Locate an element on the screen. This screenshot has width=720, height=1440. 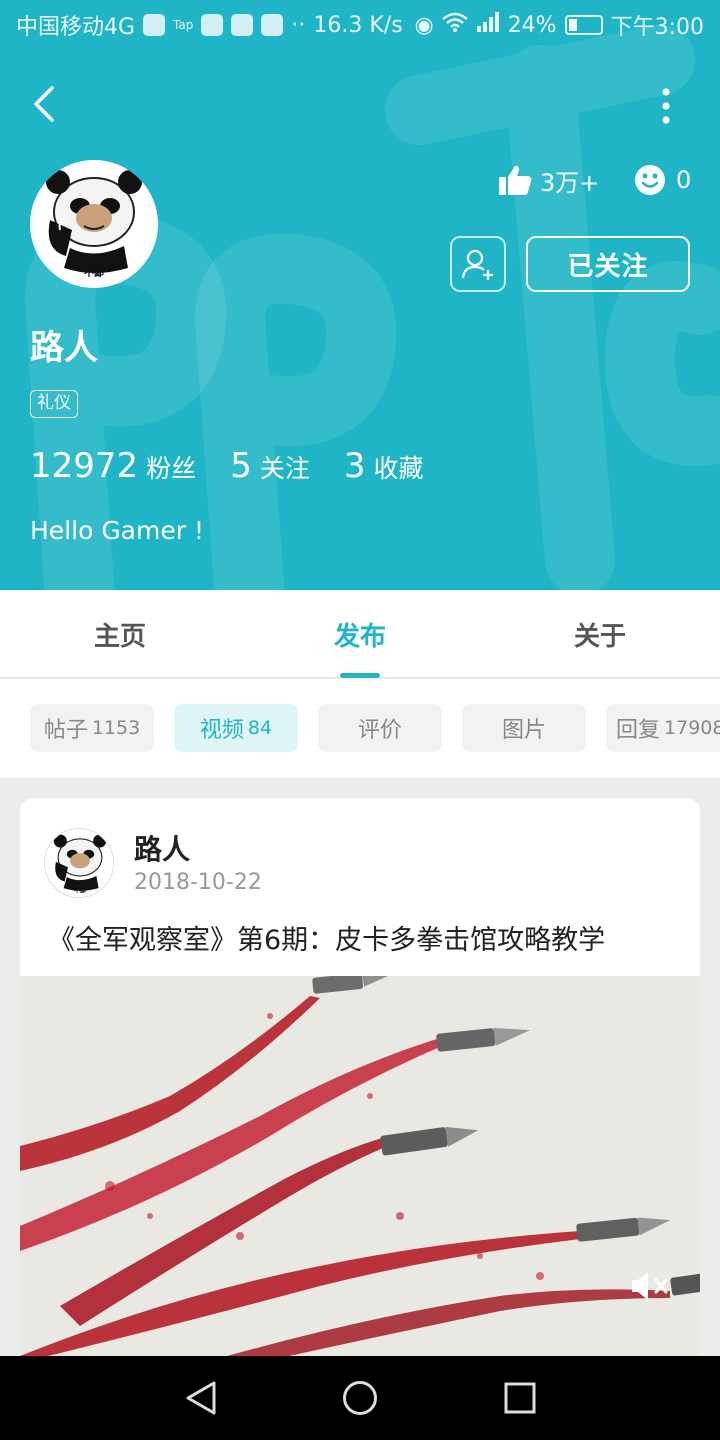
filter-label: 图片 is located at coordinates (523, 730).